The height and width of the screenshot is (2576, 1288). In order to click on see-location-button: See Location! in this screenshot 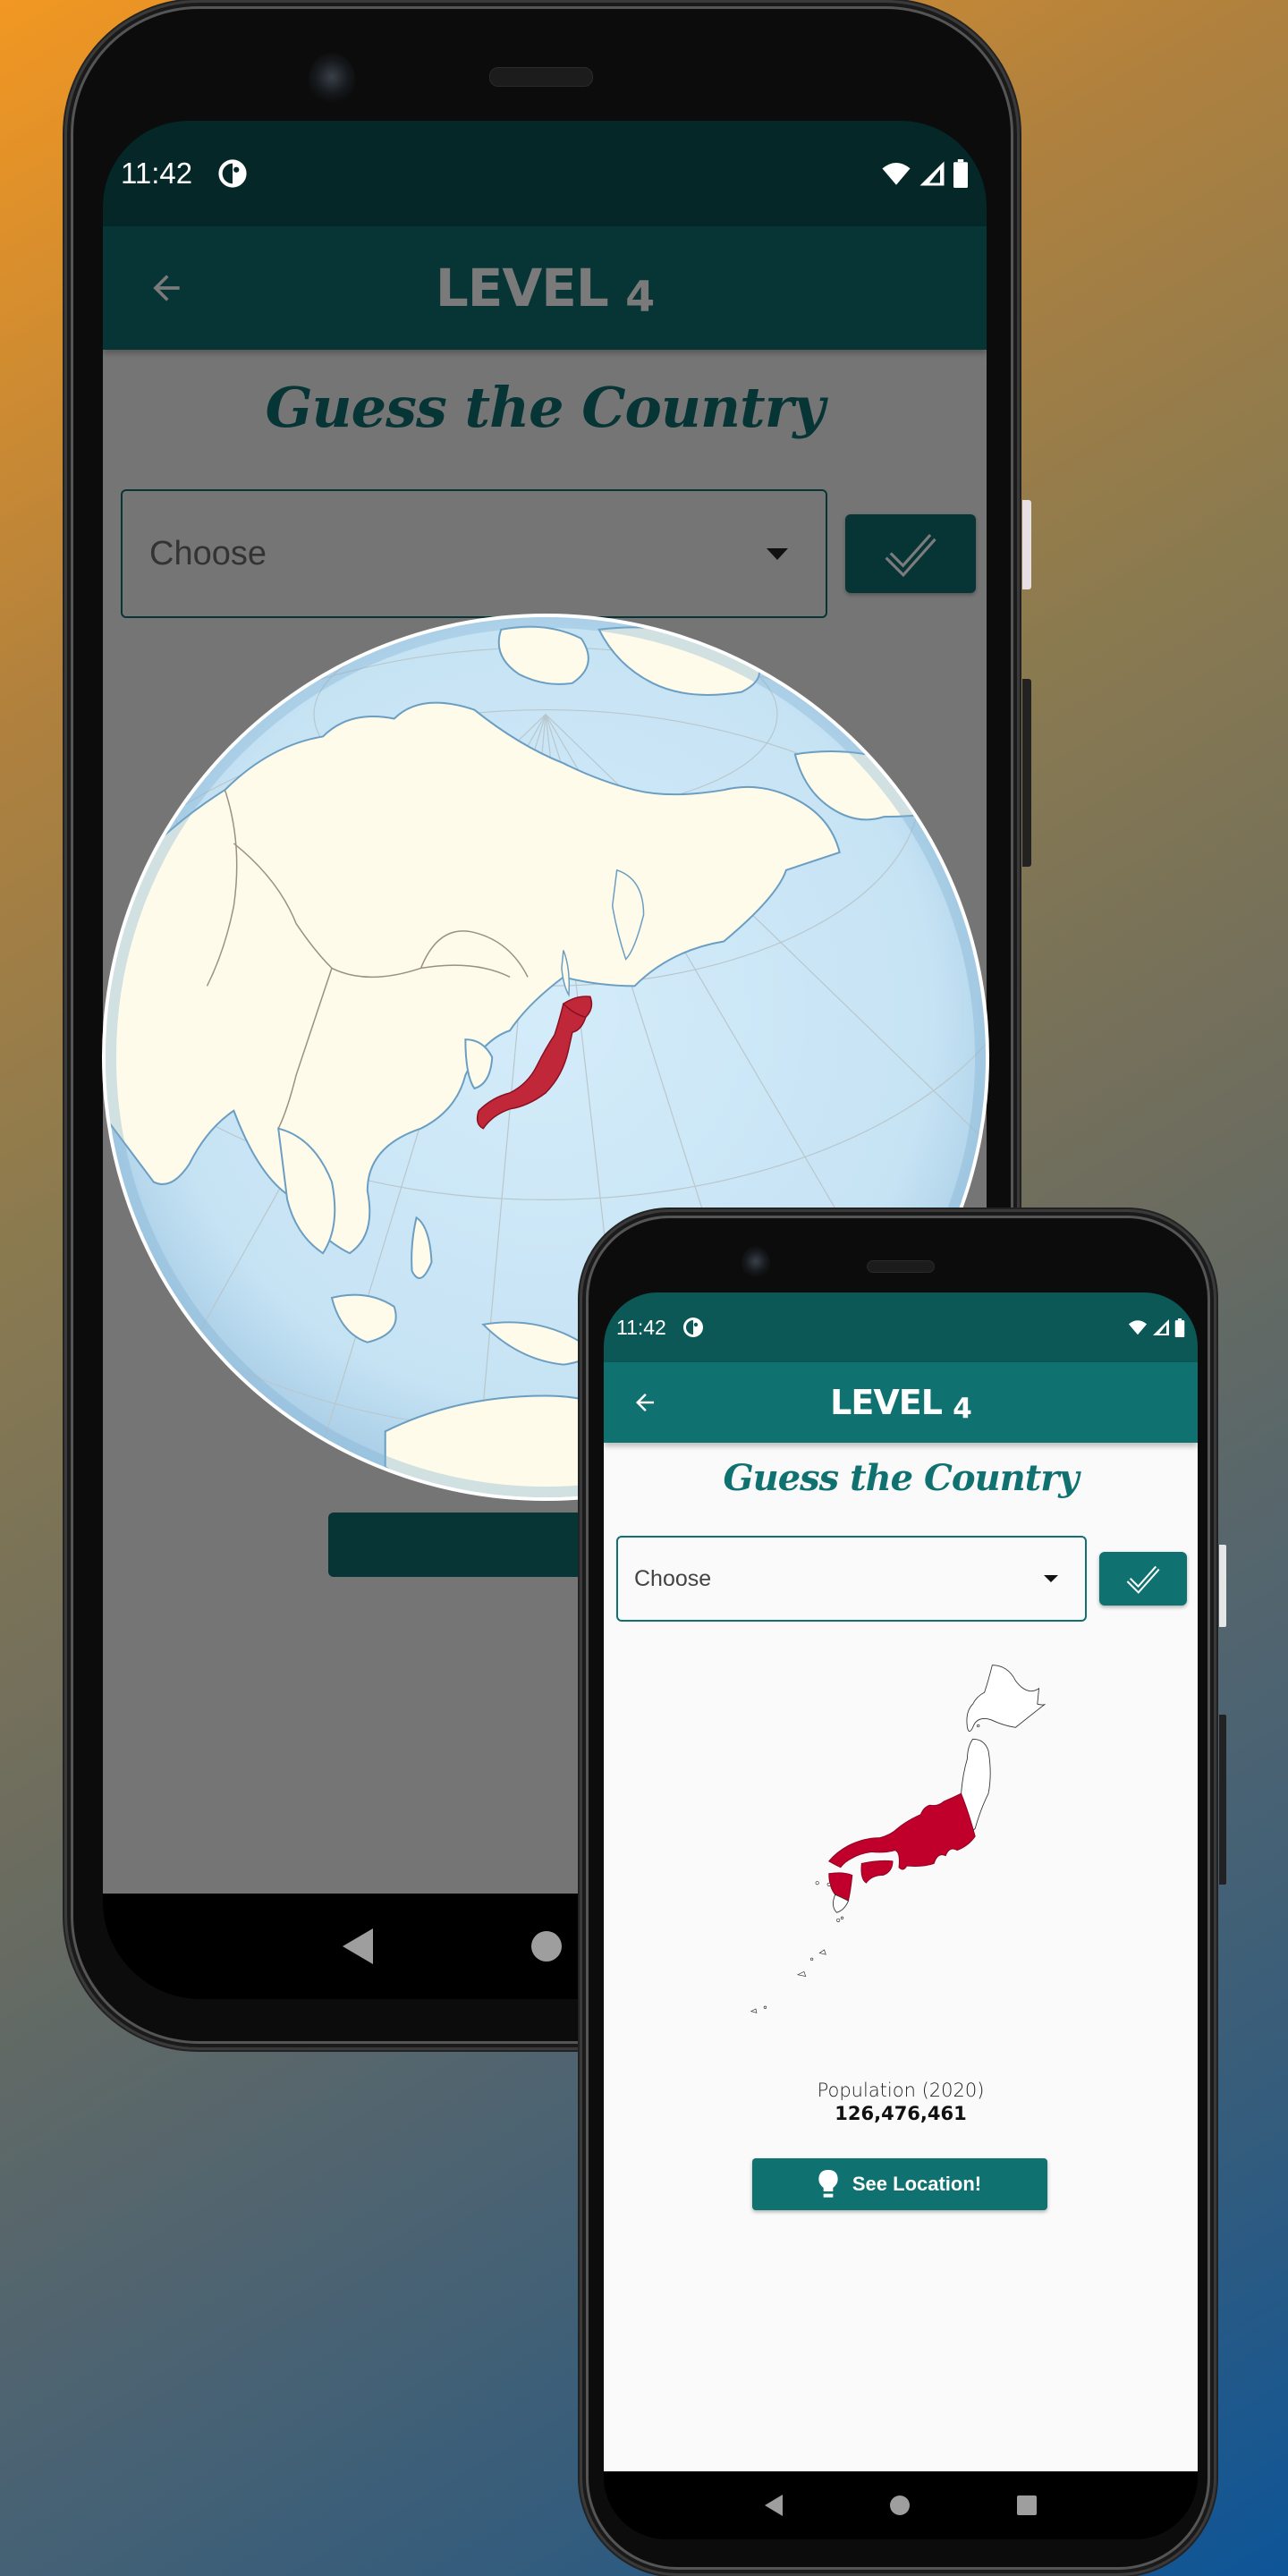, I will do `click(899, 2184)`.